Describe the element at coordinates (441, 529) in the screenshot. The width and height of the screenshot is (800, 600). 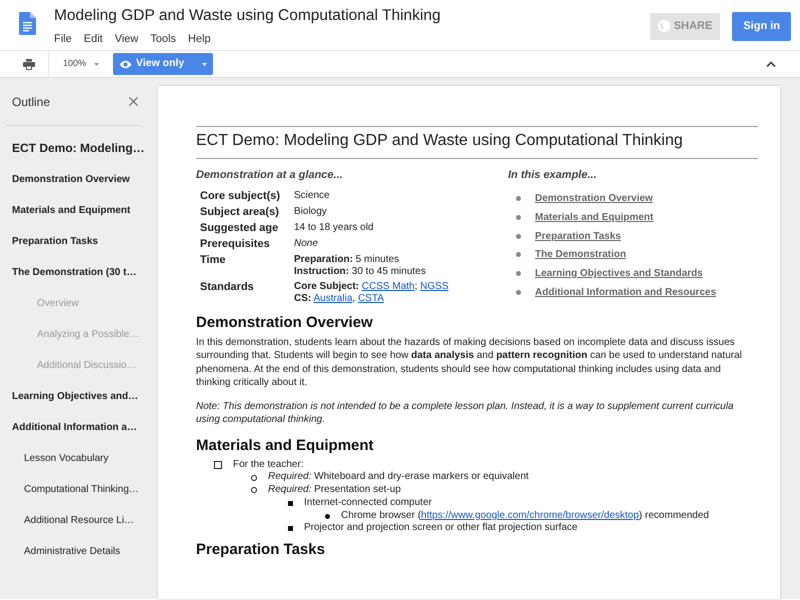
I see `list-item: Projector and projection screen or other flat projection surface` at that location.